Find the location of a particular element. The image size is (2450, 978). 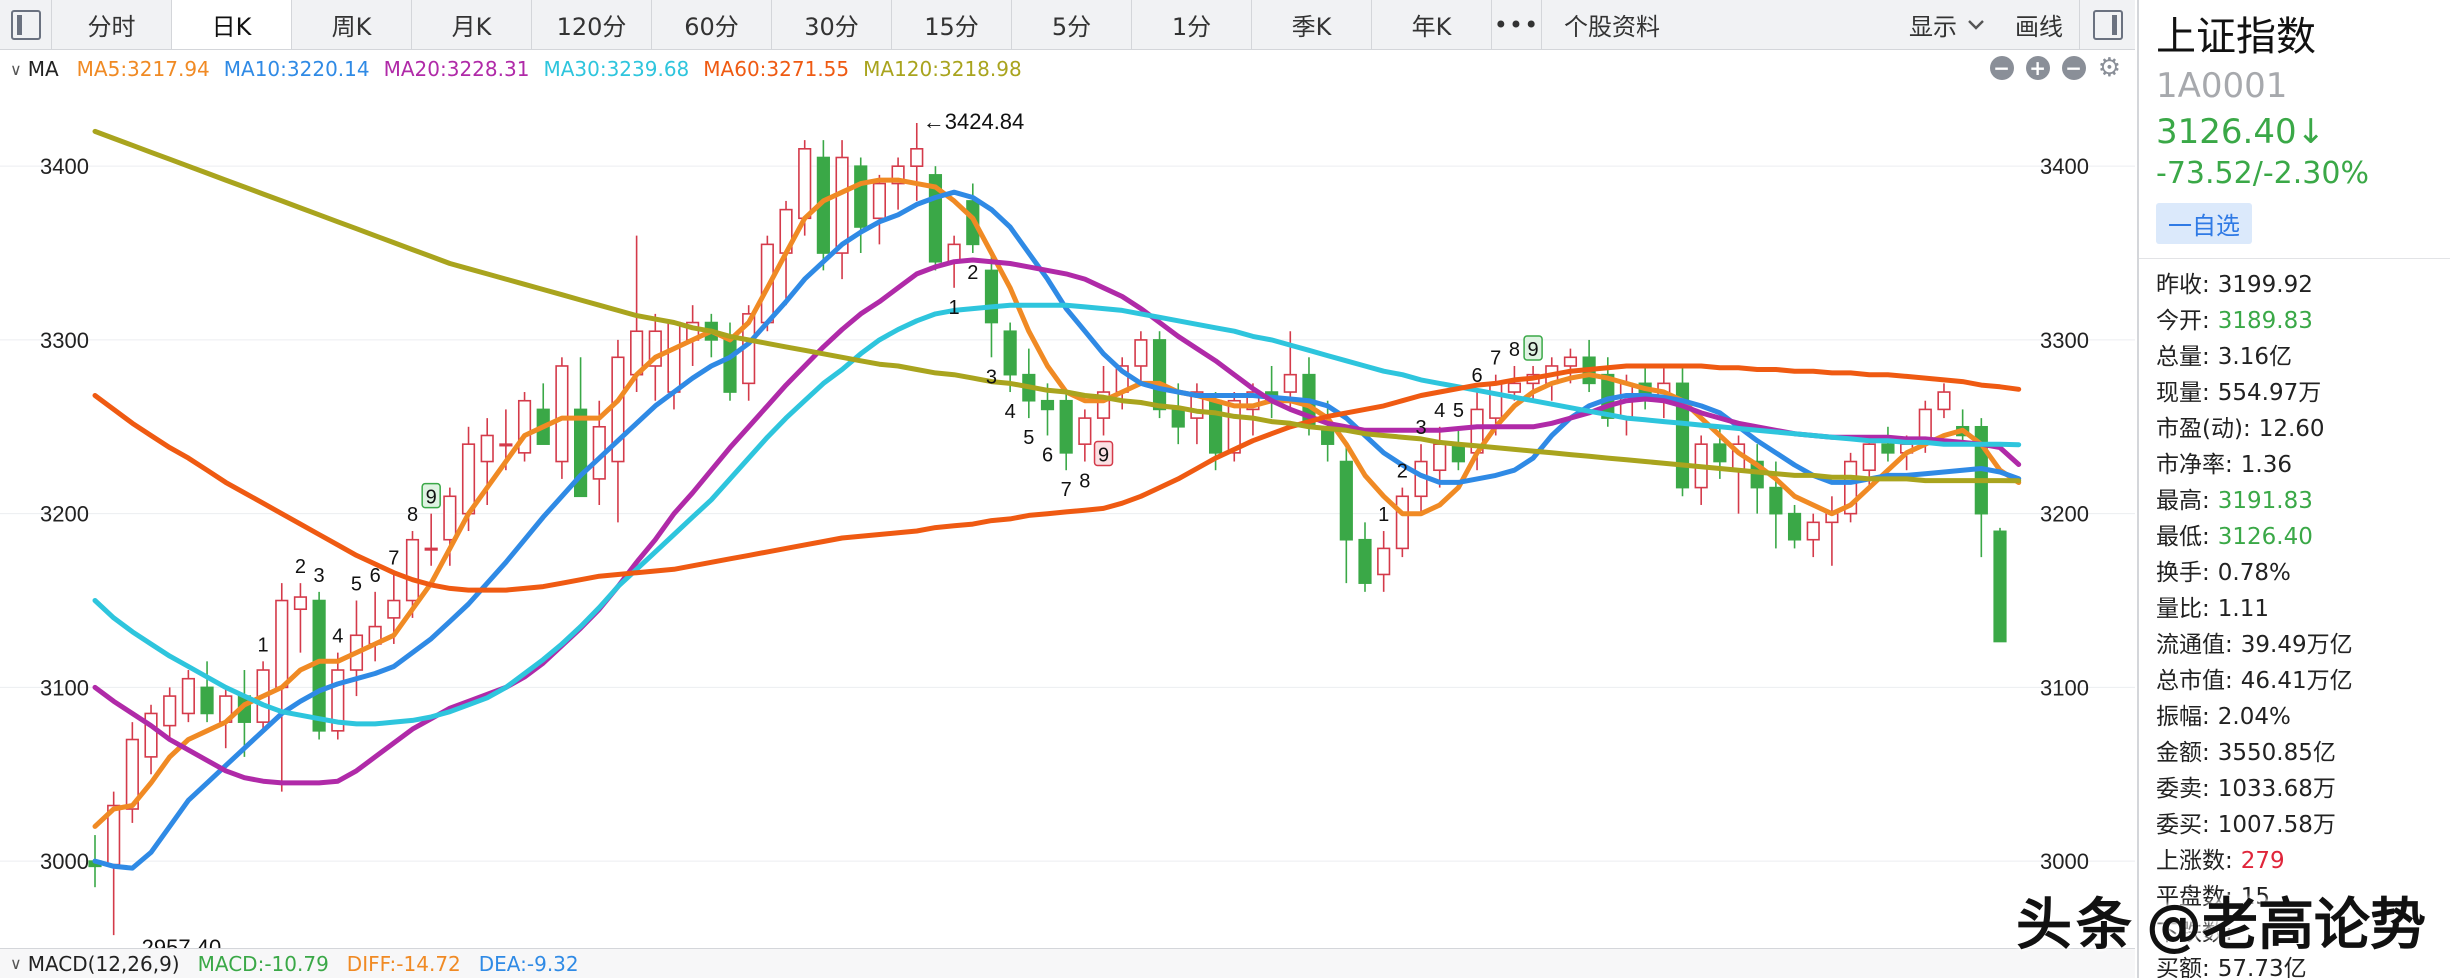

stat-value: 39.49万亿 is located at coordinates (2296, 645).